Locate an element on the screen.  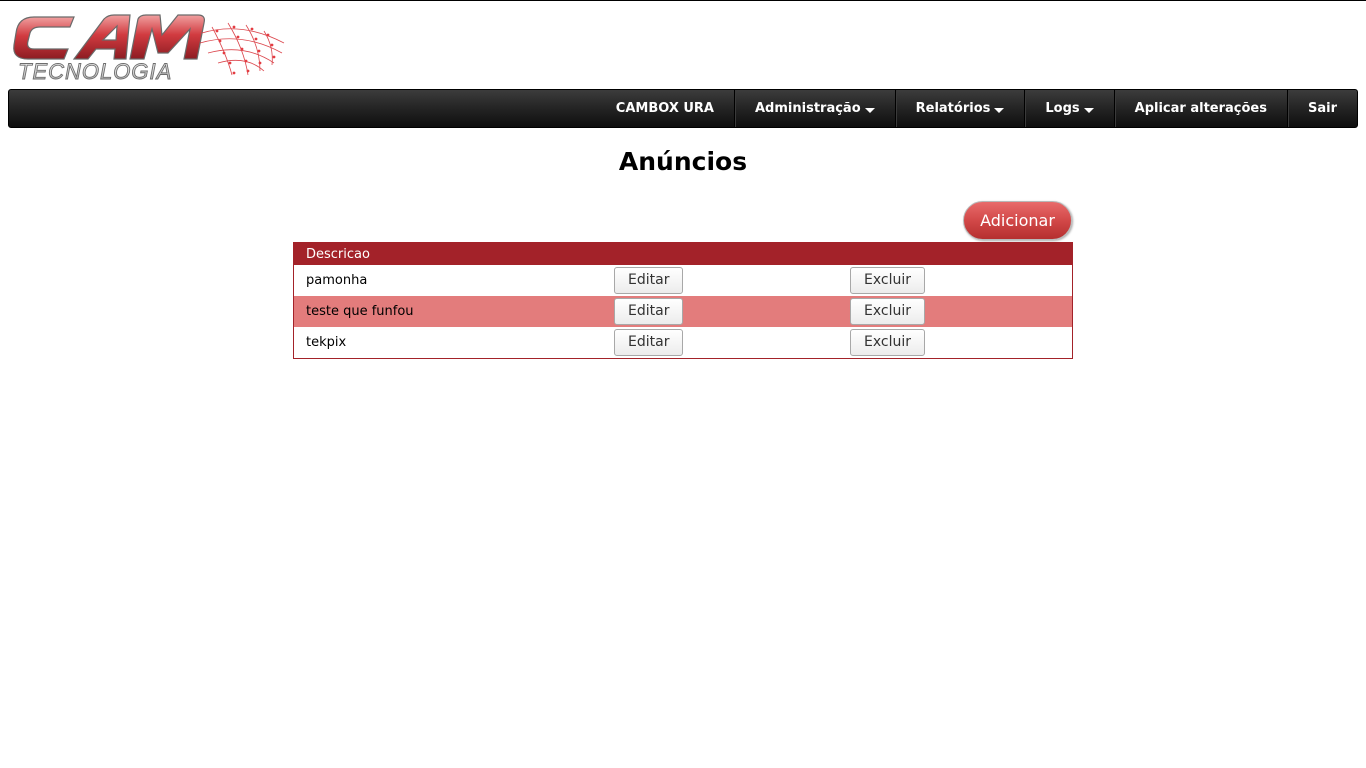
row-description: pamonha is located at coordinates (337, 280).